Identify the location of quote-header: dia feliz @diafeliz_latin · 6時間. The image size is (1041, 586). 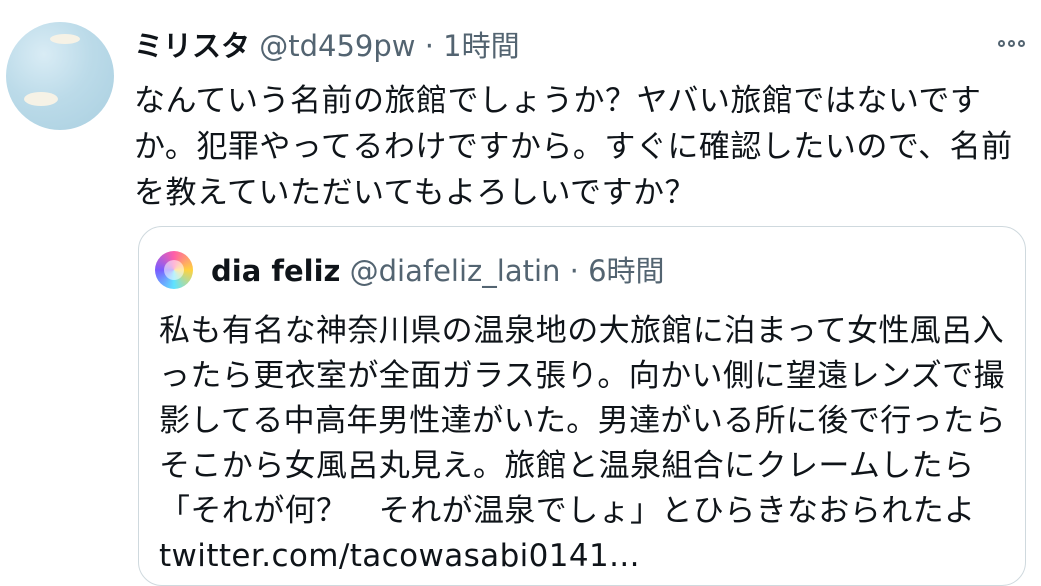
(438, 271).